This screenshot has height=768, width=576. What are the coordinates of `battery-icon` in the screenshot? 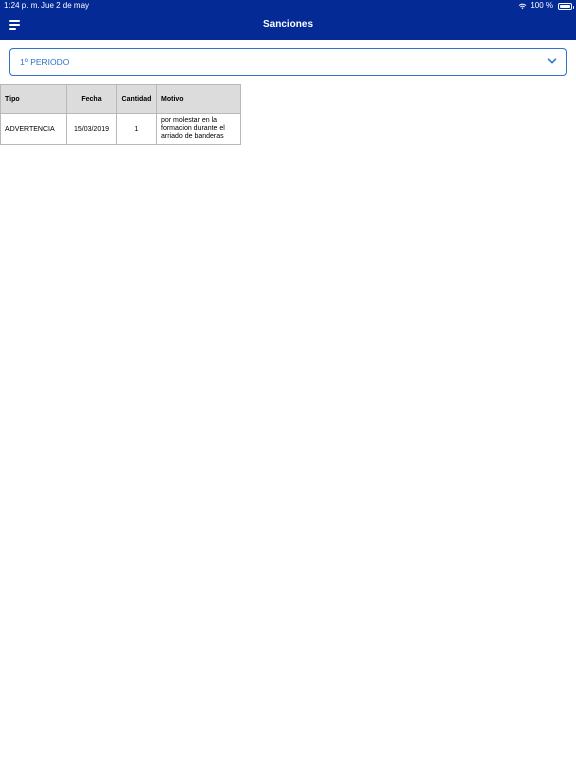 It's located at (566, 6).